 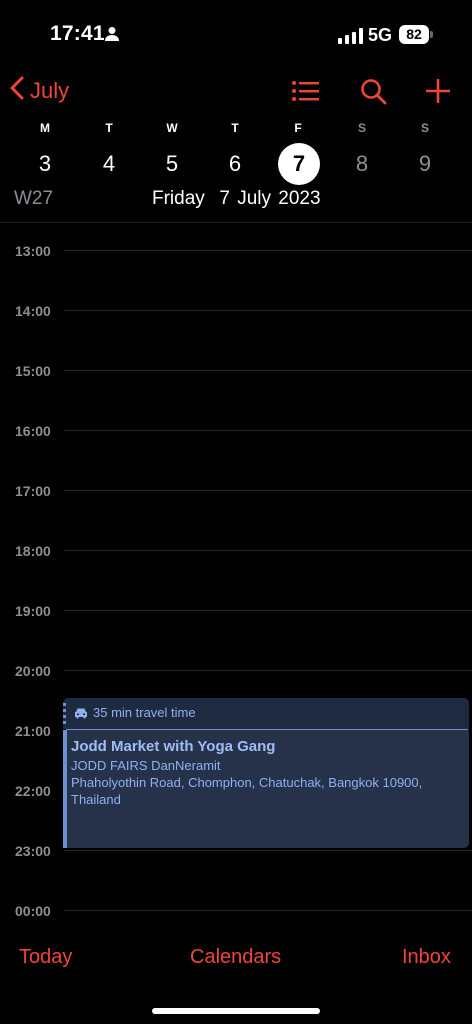 What do you see at coordinates (144, 712) in the screenshot?
I see `travel-time-label: 35 min travel time` at bounding box center [144, 712].